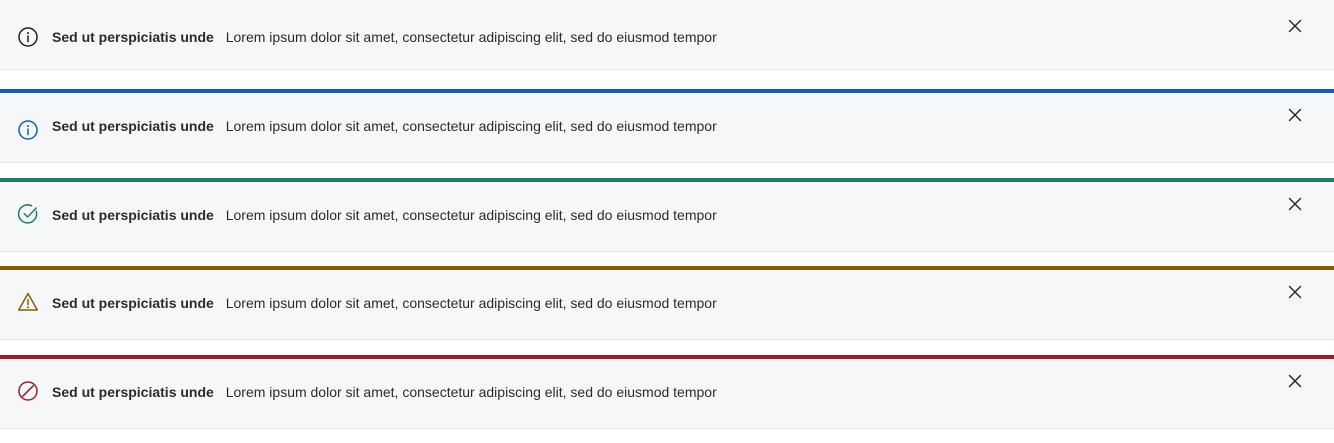 The width and height of the screenshot is (1334, 443). I want to click on check-circle-icon, so click(28, 214).